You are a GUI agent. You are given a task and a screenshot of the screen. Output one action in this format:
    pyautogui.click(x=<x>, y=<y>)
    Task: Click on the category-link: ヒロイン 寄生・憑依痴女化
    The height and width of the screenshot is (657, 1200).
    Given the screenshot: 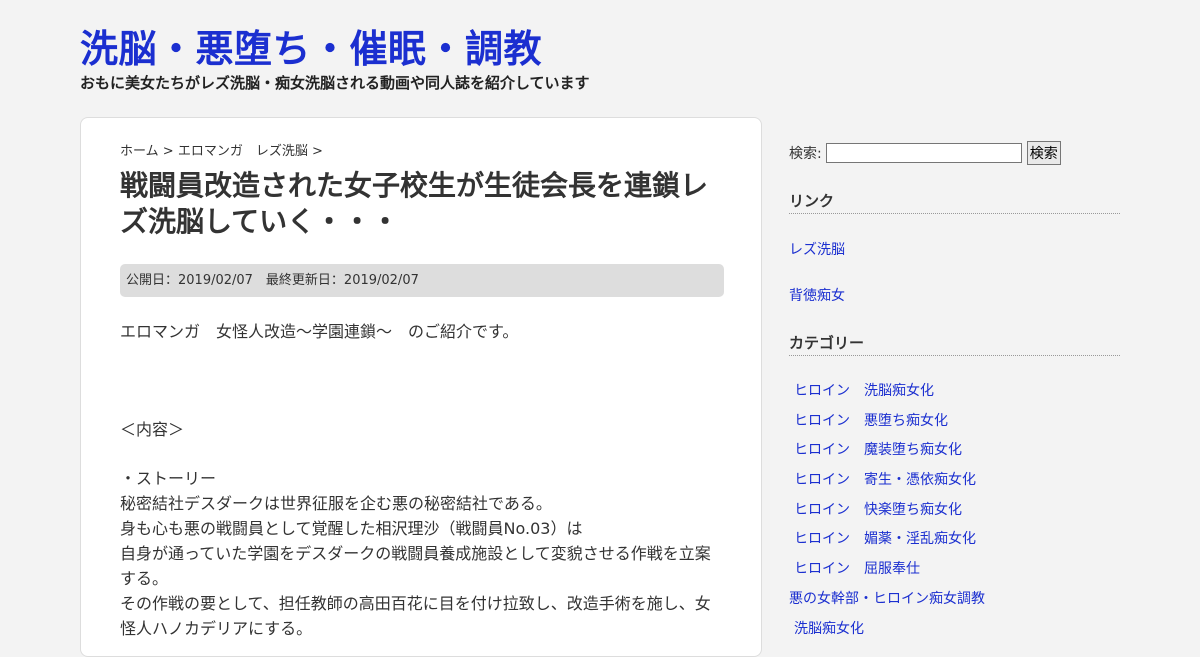 What is the action you would take?
    pyautogui.click(x=882, y=480)
    